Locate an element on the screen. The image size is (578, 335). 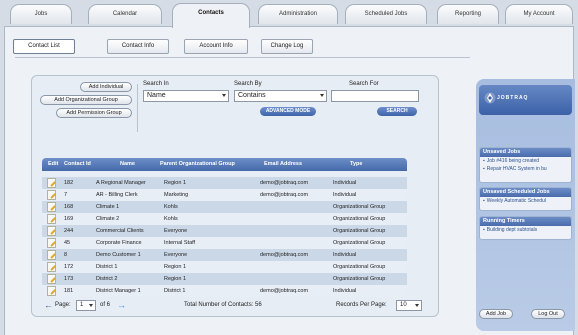
tab-scheduled-jobs: Scheduled Jobs is located at coordinates (386, 14).